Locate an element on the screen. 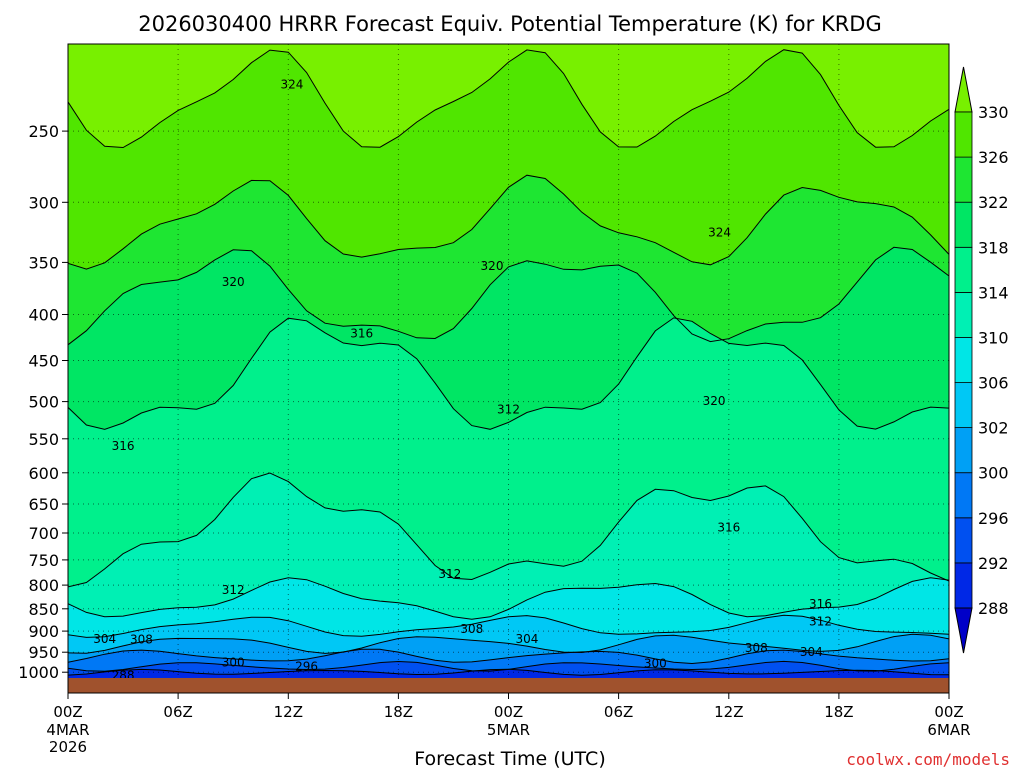 The image size is (1024, 768). y-tick-label: 750 is located at coordinates (43, 560).